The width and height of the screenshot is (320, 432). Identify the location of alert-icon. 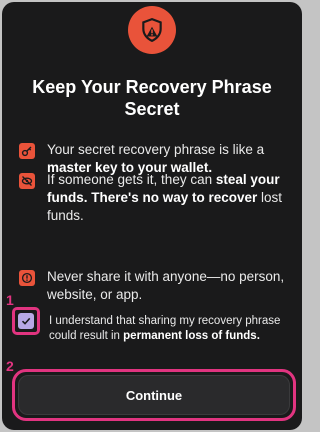
(27, 278).